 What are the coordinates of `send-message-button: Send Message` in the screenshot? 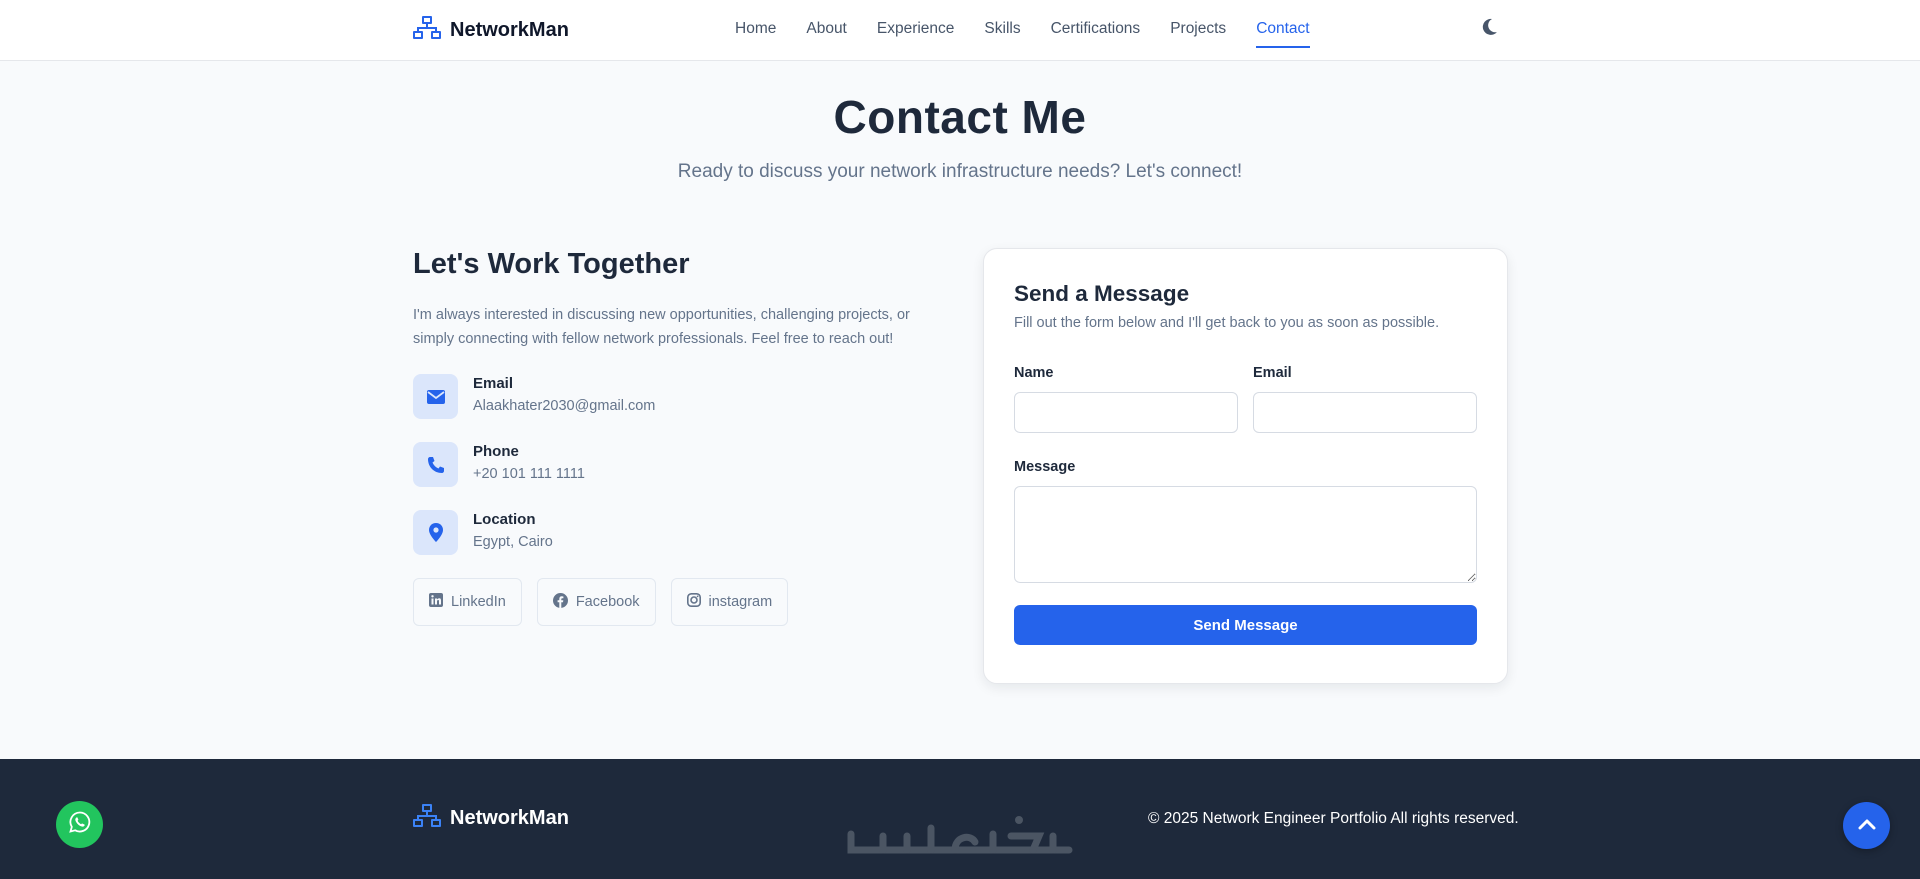 It's located at (1245, 625).